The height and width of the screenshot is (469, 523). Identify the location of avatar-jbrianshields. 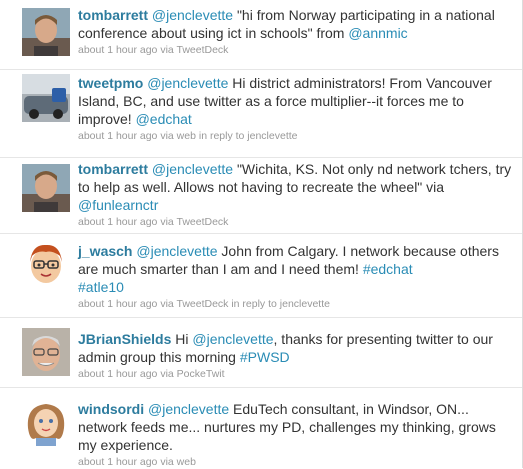
(46, 352).